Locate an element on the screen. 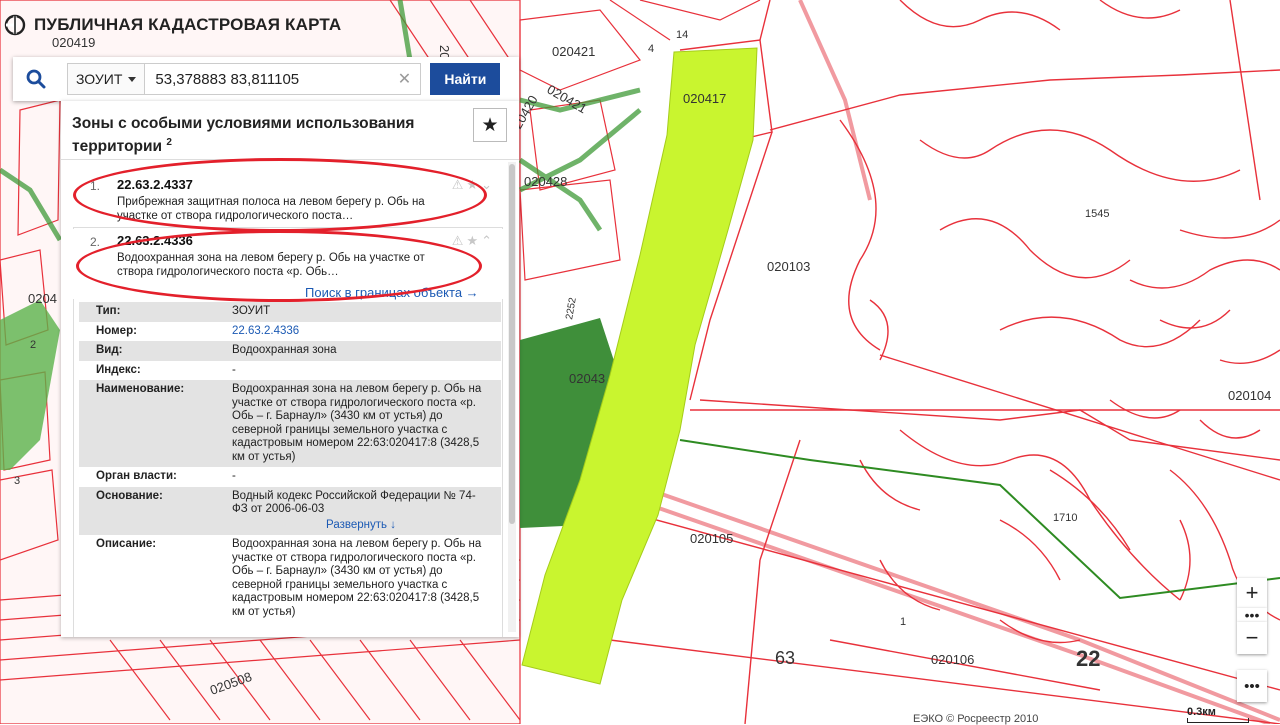 This screenshot has width=1280, height=725. search-bar: ЗОУИТ ✕ Найти is located at coordinates (266, 79).